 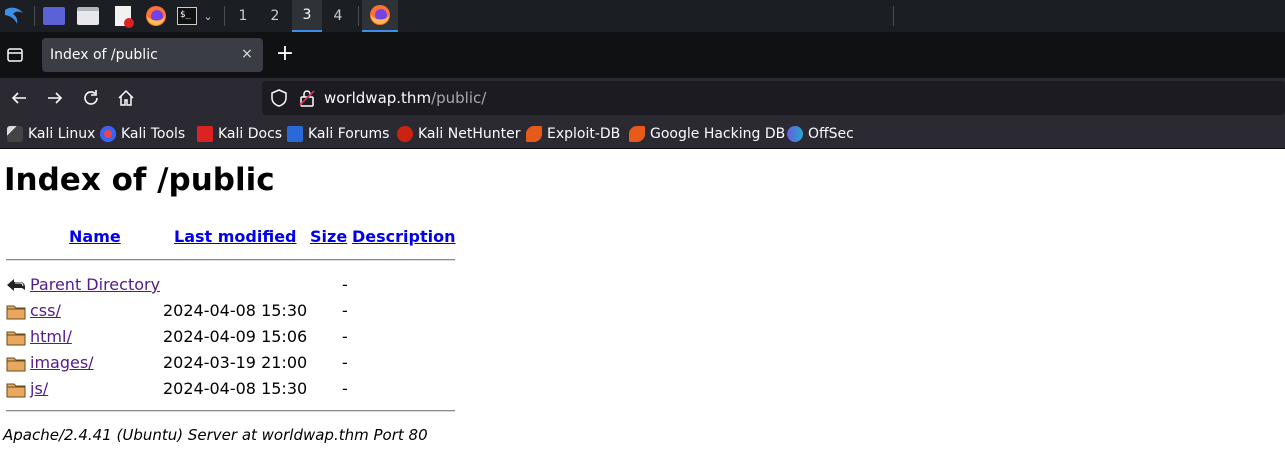 What do you see at coordinates (285, 54) in the screenshot?
I see `new-tab-button: +` at bounding box center [285, 54].